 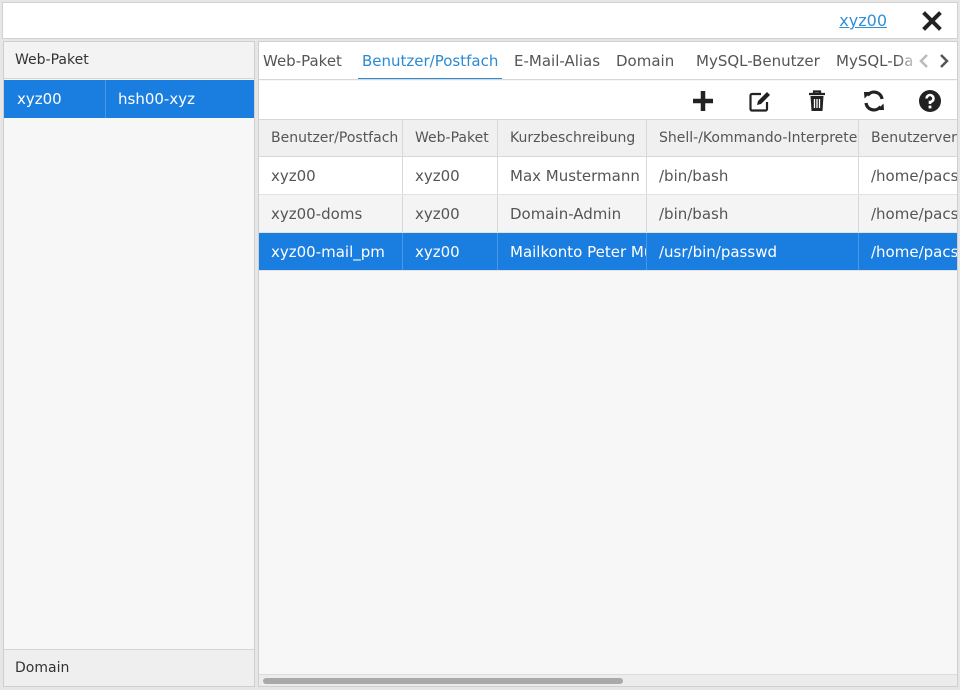 I want to click on close-icon, so click(x=932, y=21).